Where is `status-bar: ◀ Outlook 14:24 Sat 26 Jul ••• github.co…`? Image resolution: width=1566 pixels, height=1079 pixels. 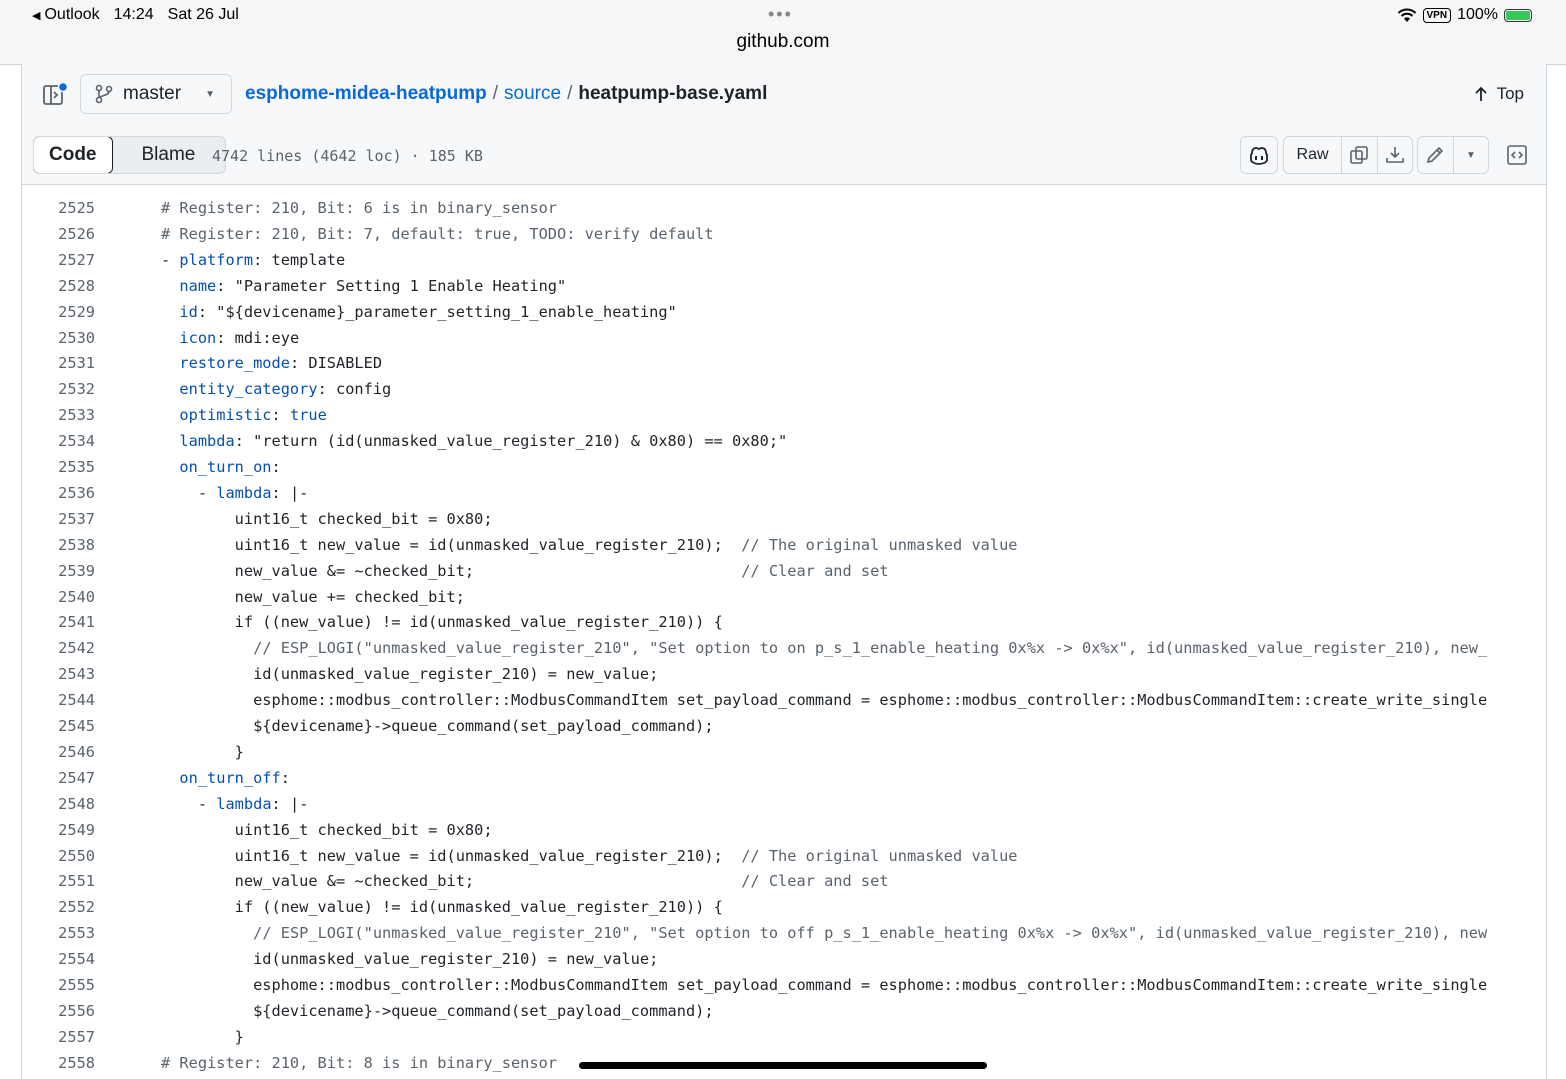 status-bar: ◀ Outlook 14:24 Sat 26 Jul ••• github.co… is located at coordinates (783, 32).